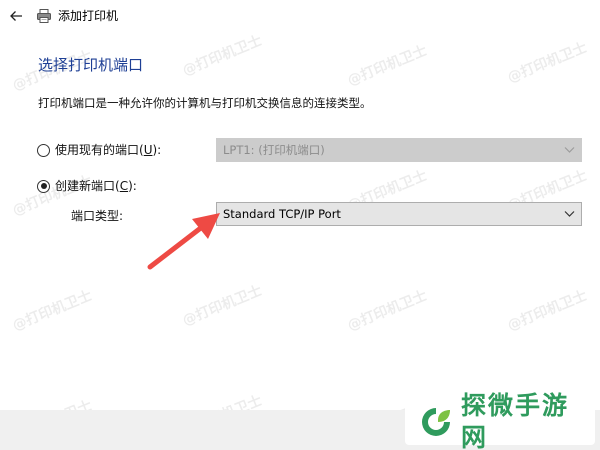 This screenshot has width=600, height=450. What do you see at coordinates (282, 214) in the screenshot?
I see `port-type-dropdown-value: Standard TCP/IP Port` at bounding box center [282, 214].